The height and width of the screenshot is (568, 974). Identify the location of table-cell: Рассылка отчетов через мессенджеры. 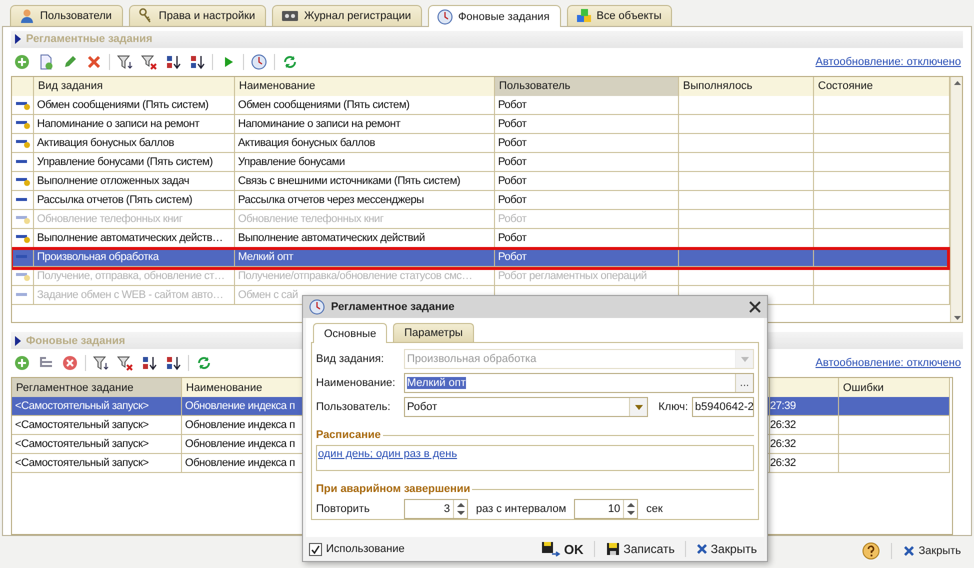
(365, 200).